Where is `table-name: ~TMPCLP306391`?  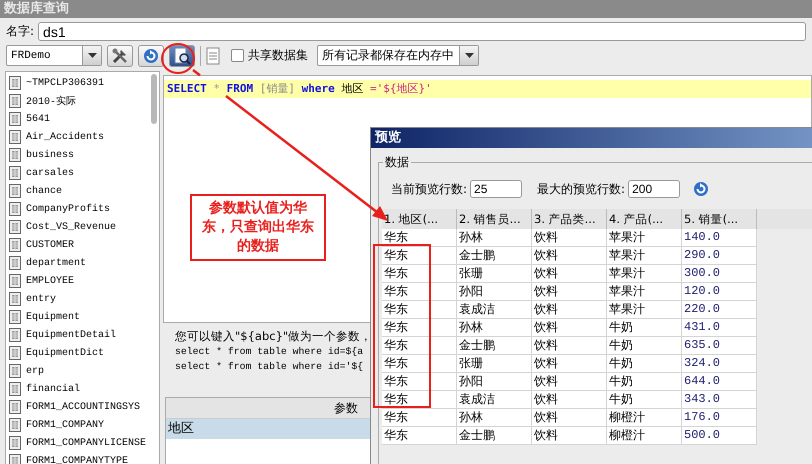 table-name: ~TMPCLP306391 is located at coordinates (65, 83).